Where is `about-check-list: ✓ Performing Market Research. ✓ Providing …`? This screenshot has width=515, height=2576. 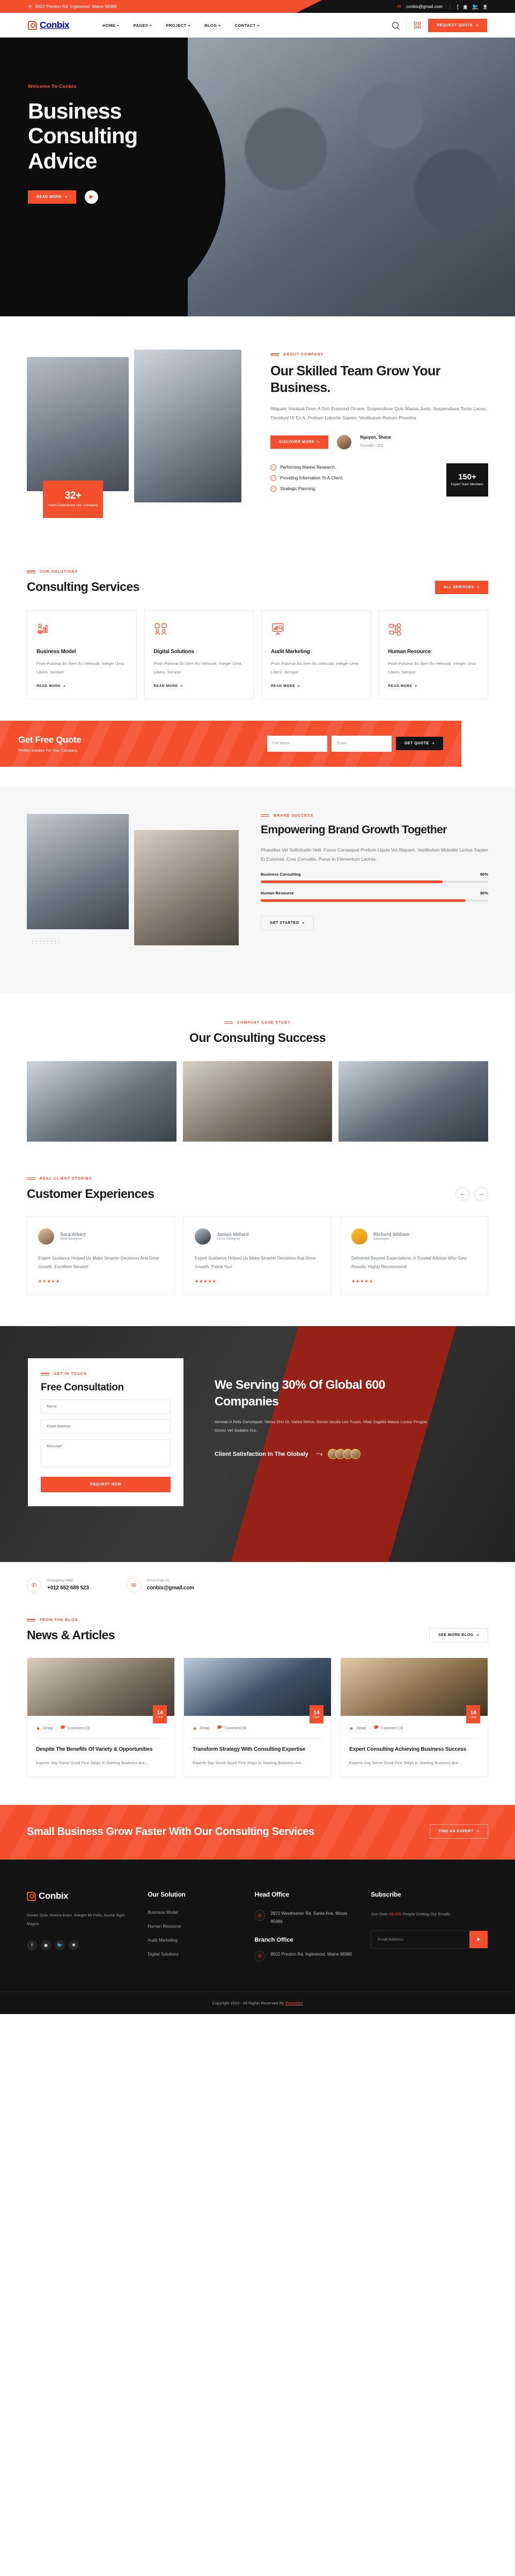
about-check-list: ✓ Performing Market Research. ✓ Providing … is located at coordinates (306, 480).